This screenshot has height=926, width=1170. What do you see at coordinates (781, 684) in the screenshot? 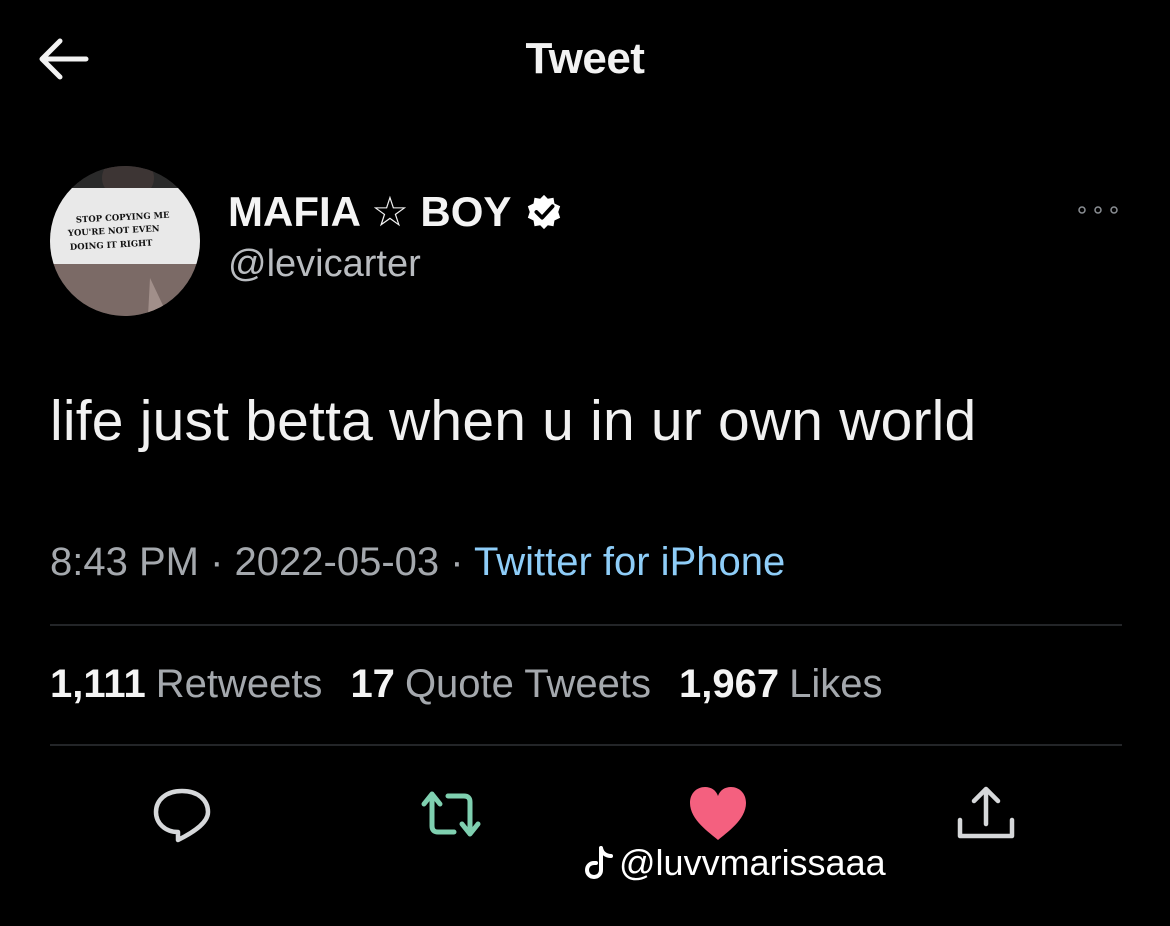
I see `likes-stat: 1,967 Likes` at bounding box center [781, 684].